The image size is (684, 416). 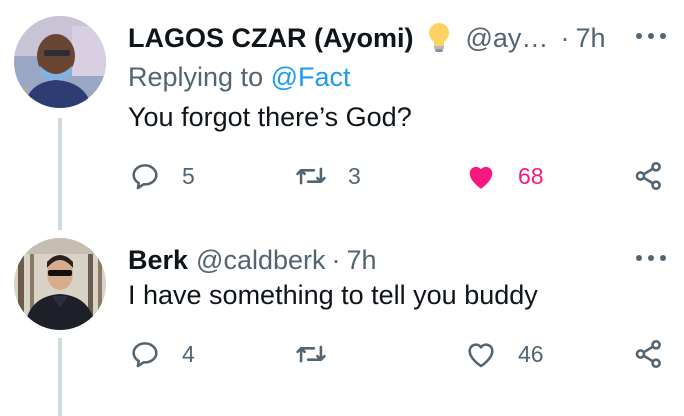 I want to click on lightbulb-icon, so click(x=439, y=38).